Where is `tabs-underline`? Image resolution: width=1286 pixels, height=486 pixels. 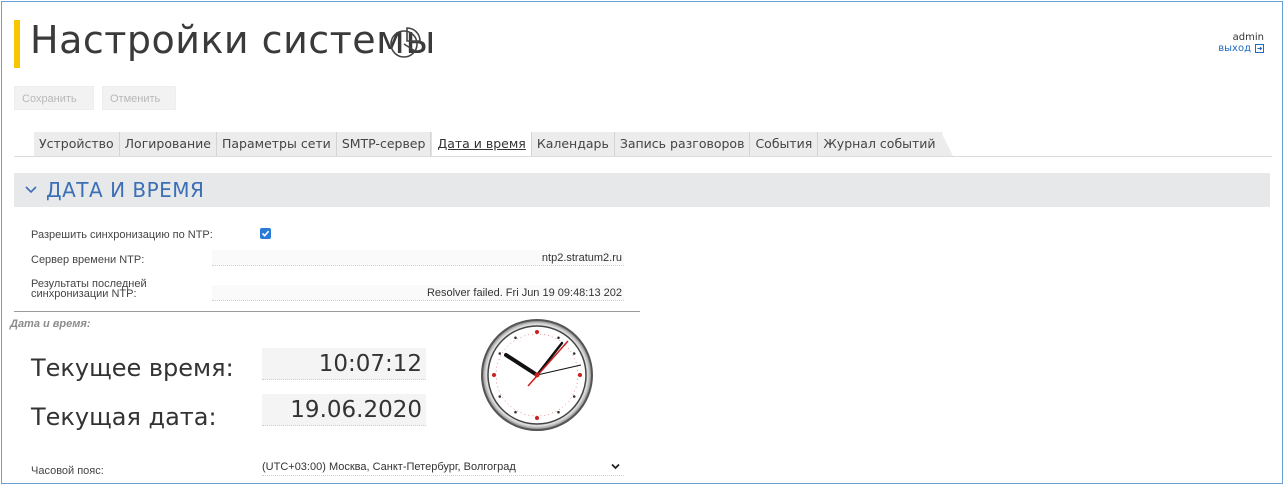
tabs-underline is located at coordinates (643, 156).